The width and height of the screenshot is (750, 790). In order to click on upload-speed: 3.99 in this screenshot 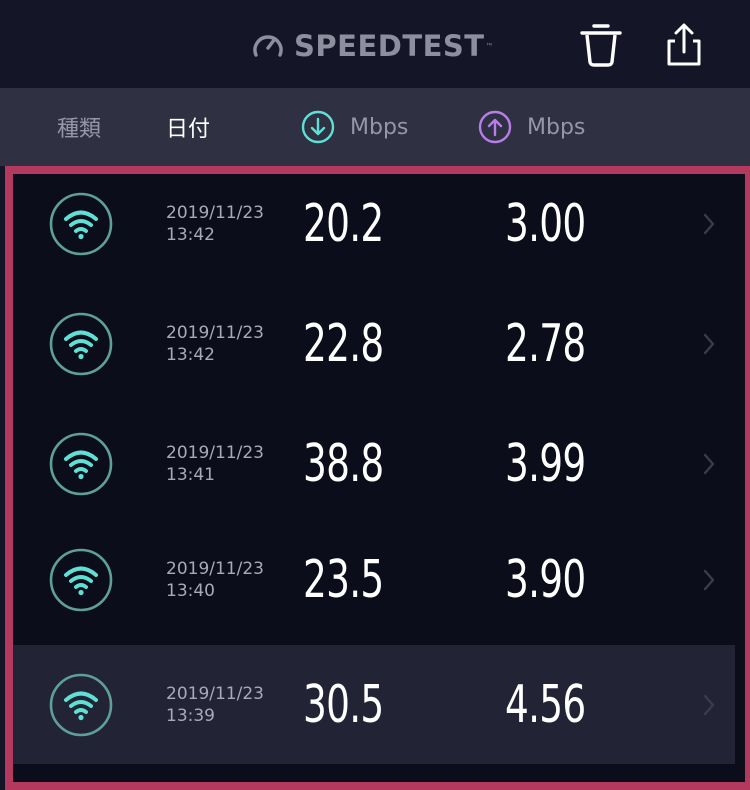, I will do `click(545, 464)`.